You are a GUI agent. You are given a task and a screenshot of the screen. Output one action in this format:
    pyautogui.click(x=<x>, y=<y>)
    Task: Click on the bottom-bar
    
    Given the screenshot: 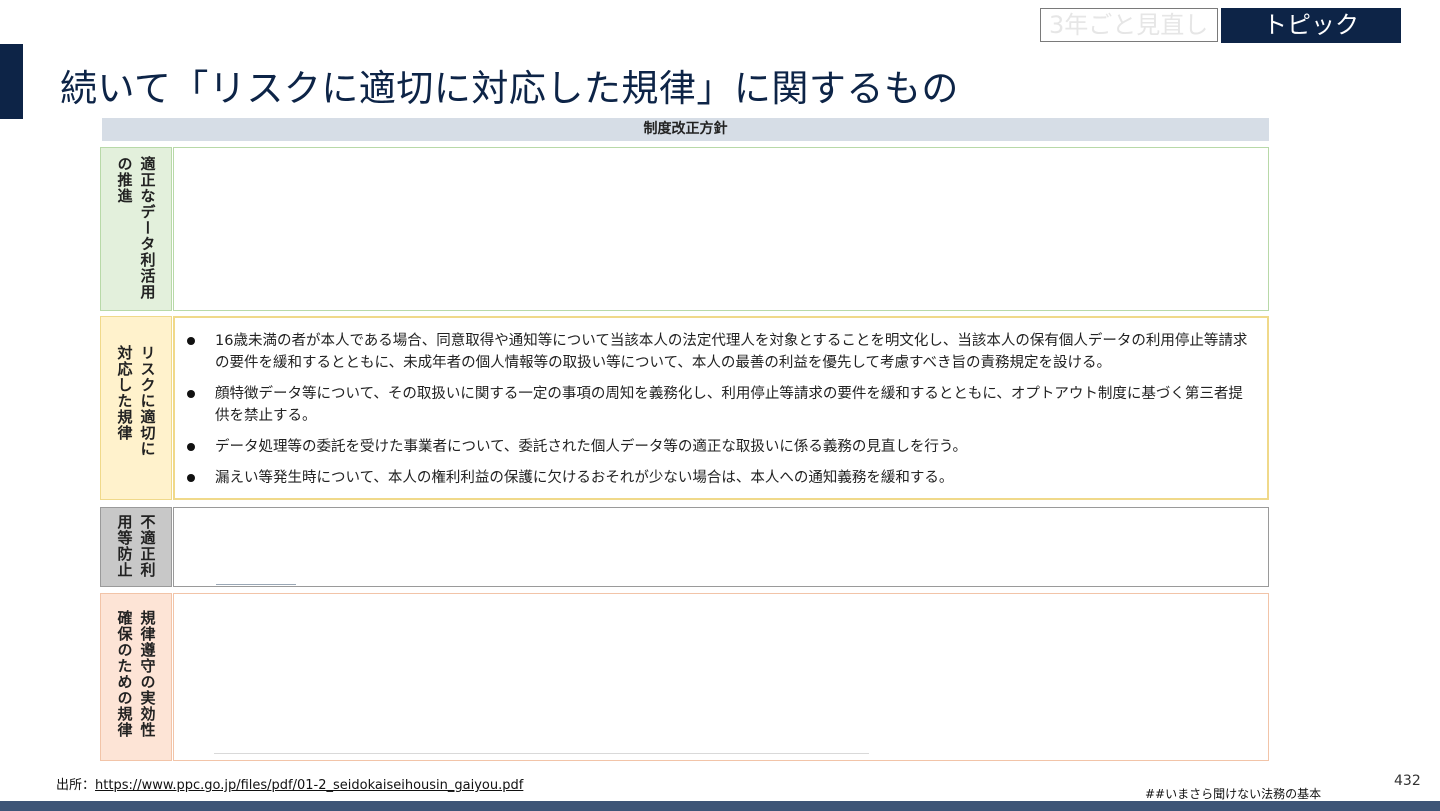 What is the action you would take?
    pyautogui.click(x=720, y=806)
    